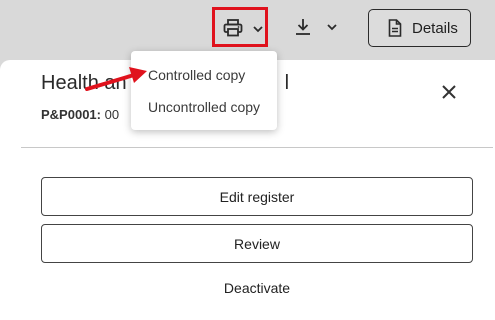 The image size is (495, 320). I want to click on details-button: Details, so click(419, 28).